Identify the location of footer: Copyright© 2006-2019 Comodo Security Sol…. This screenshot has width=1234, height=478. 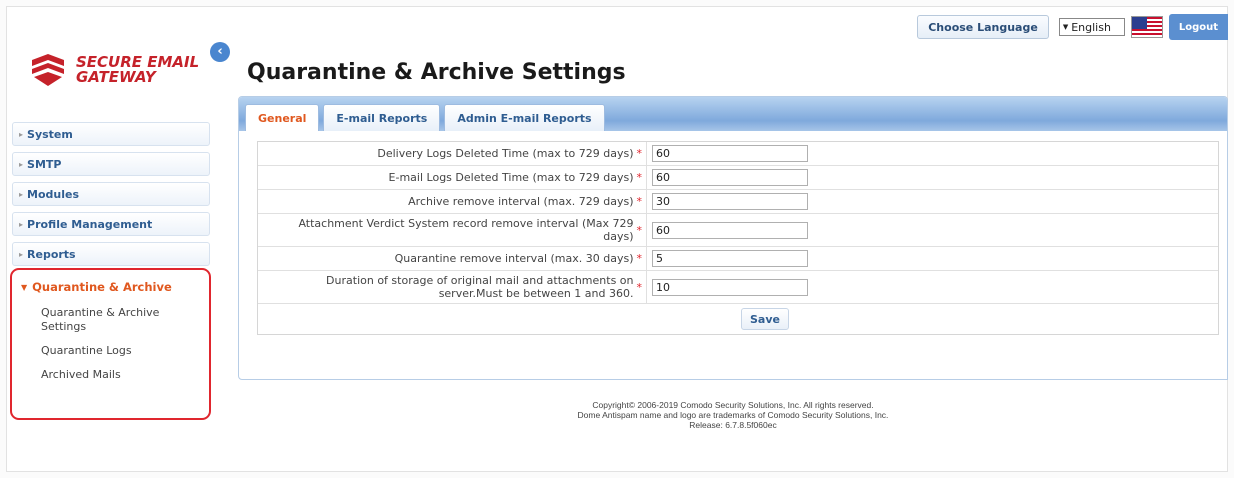
(733, 415).